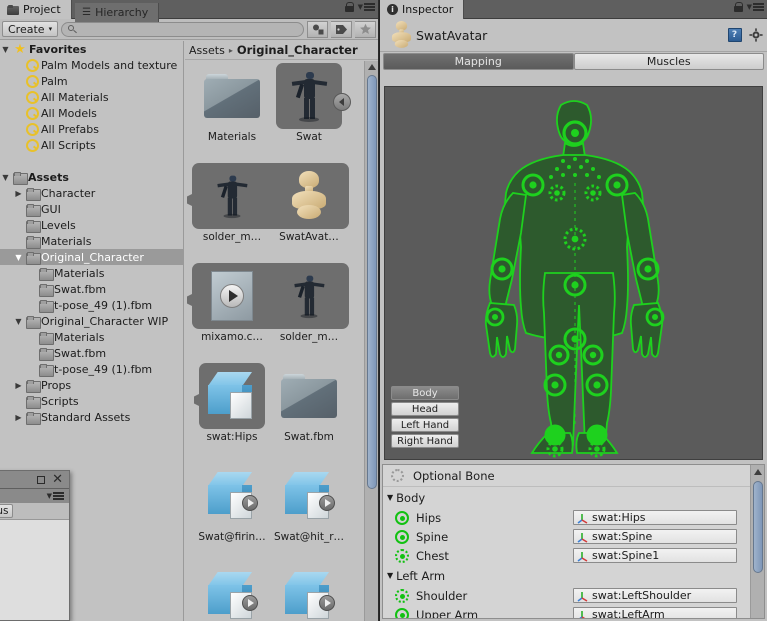 Image resolution: width=767 pixels, height=621 pixels. Describe the element at coordinates (91, 81) in the screenshot. I see `tree-item-palm: Palm` at that location.